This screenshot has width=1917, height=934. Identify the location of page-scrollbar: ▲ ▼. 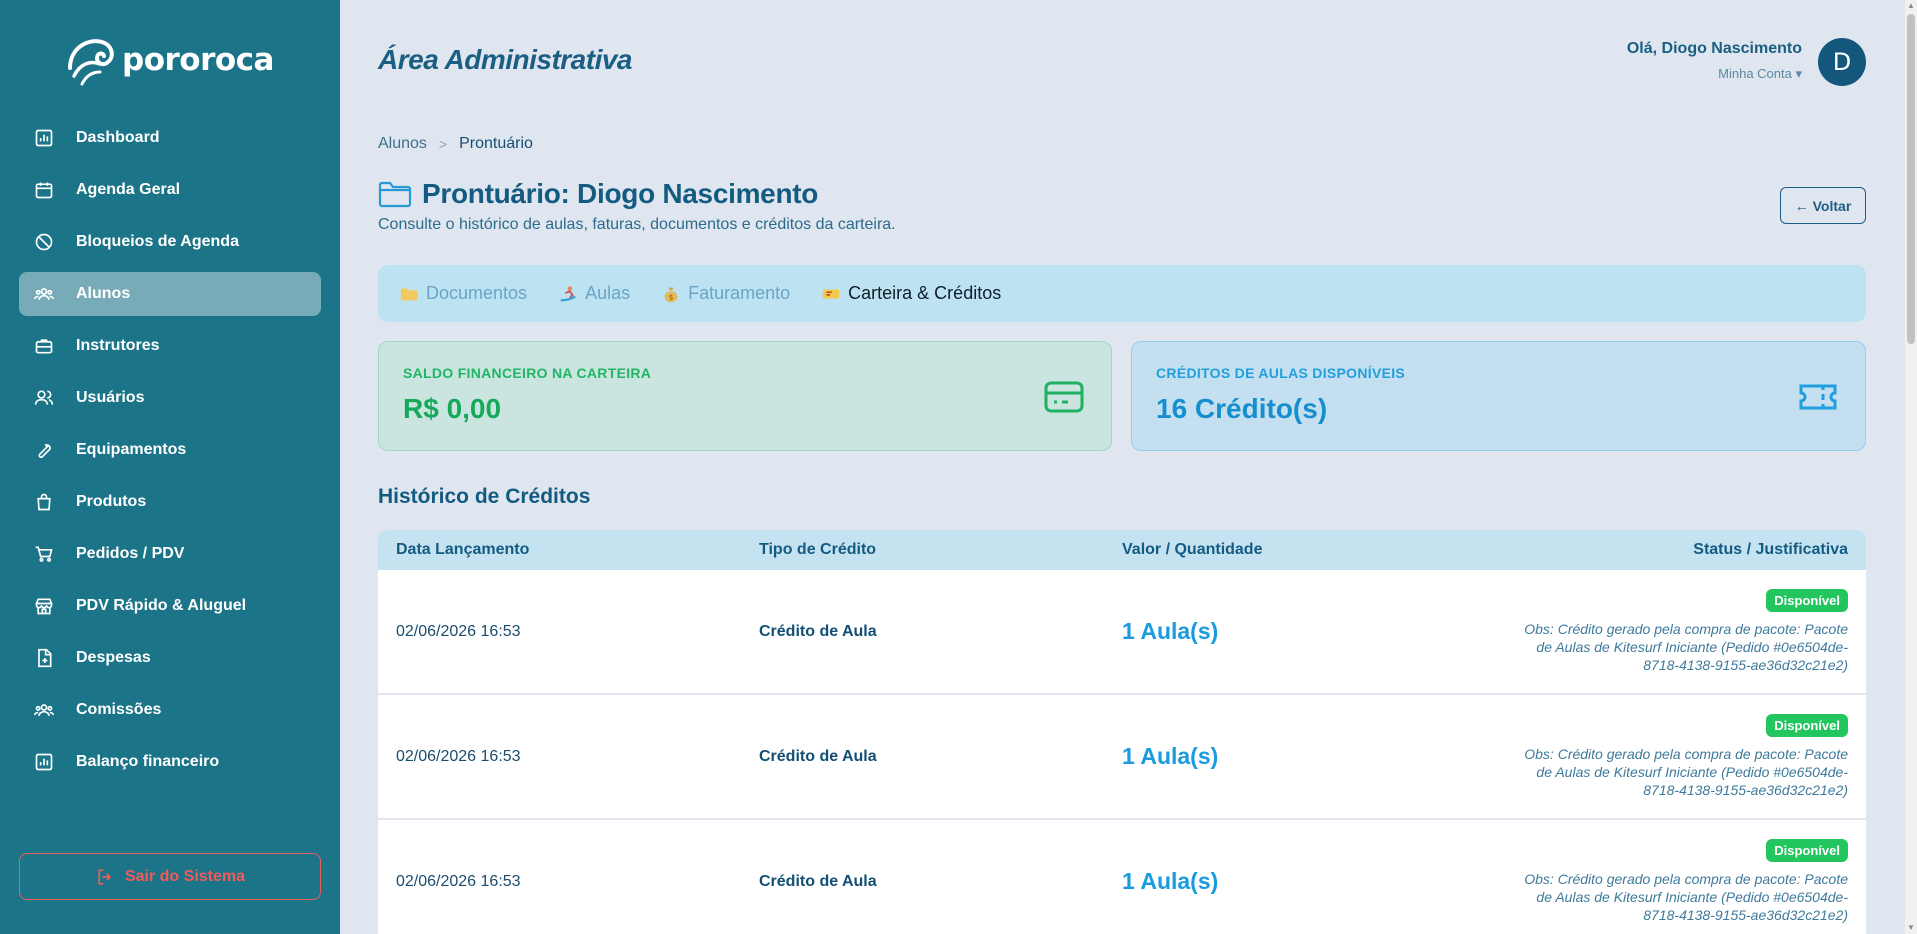
(1911, 467).